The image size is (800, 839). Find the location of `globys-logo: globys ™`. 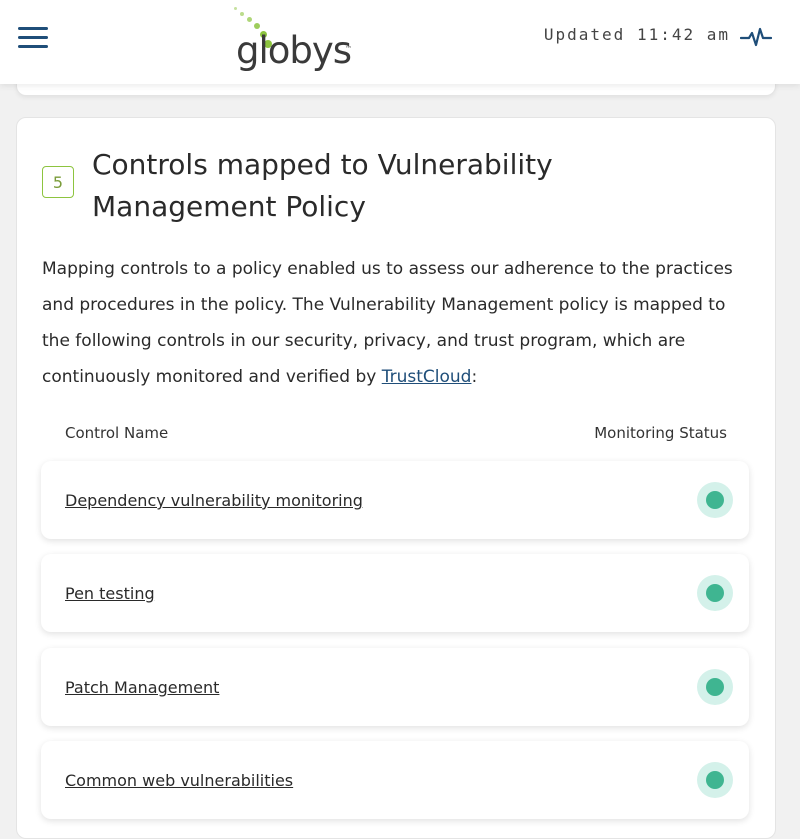

globys-logo: globys ™ is located at coordinates (297, 41).